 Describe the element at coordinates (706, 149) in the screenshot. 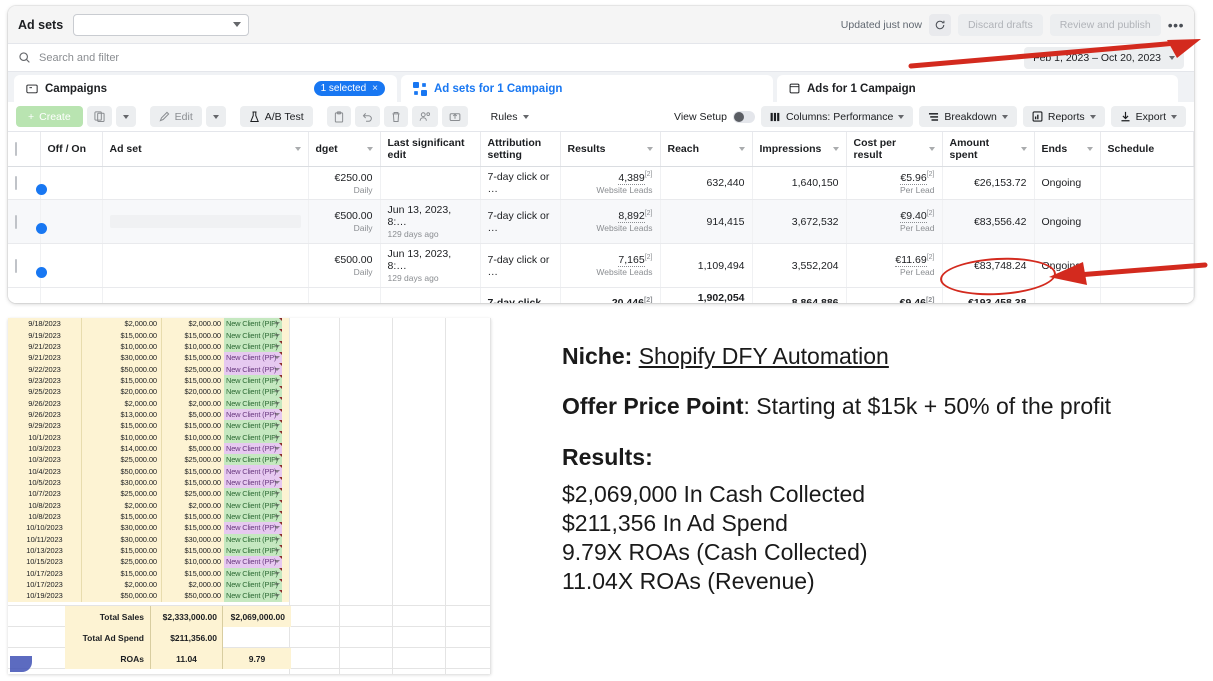

I see `col-reach: Reach` at that location.